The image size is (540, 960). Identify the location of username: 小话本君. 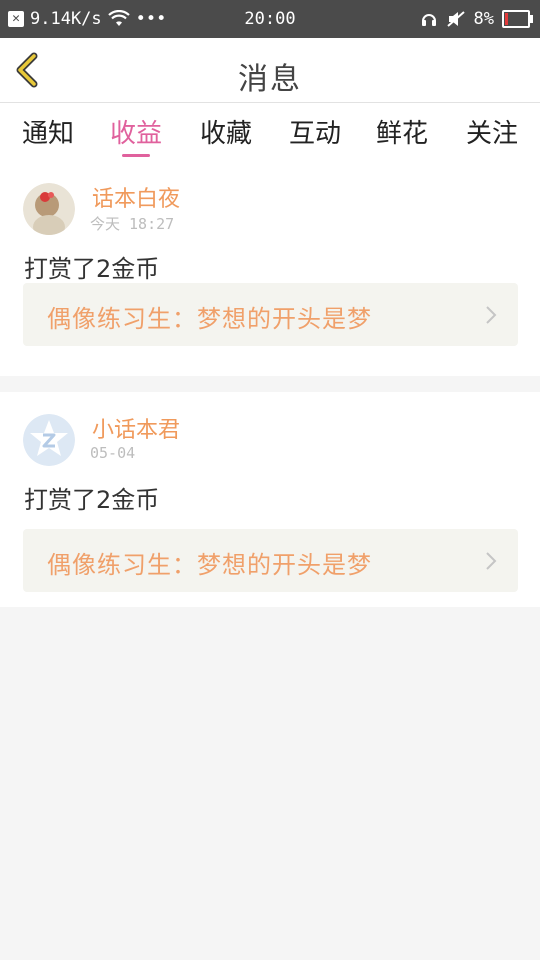
(136, 428).